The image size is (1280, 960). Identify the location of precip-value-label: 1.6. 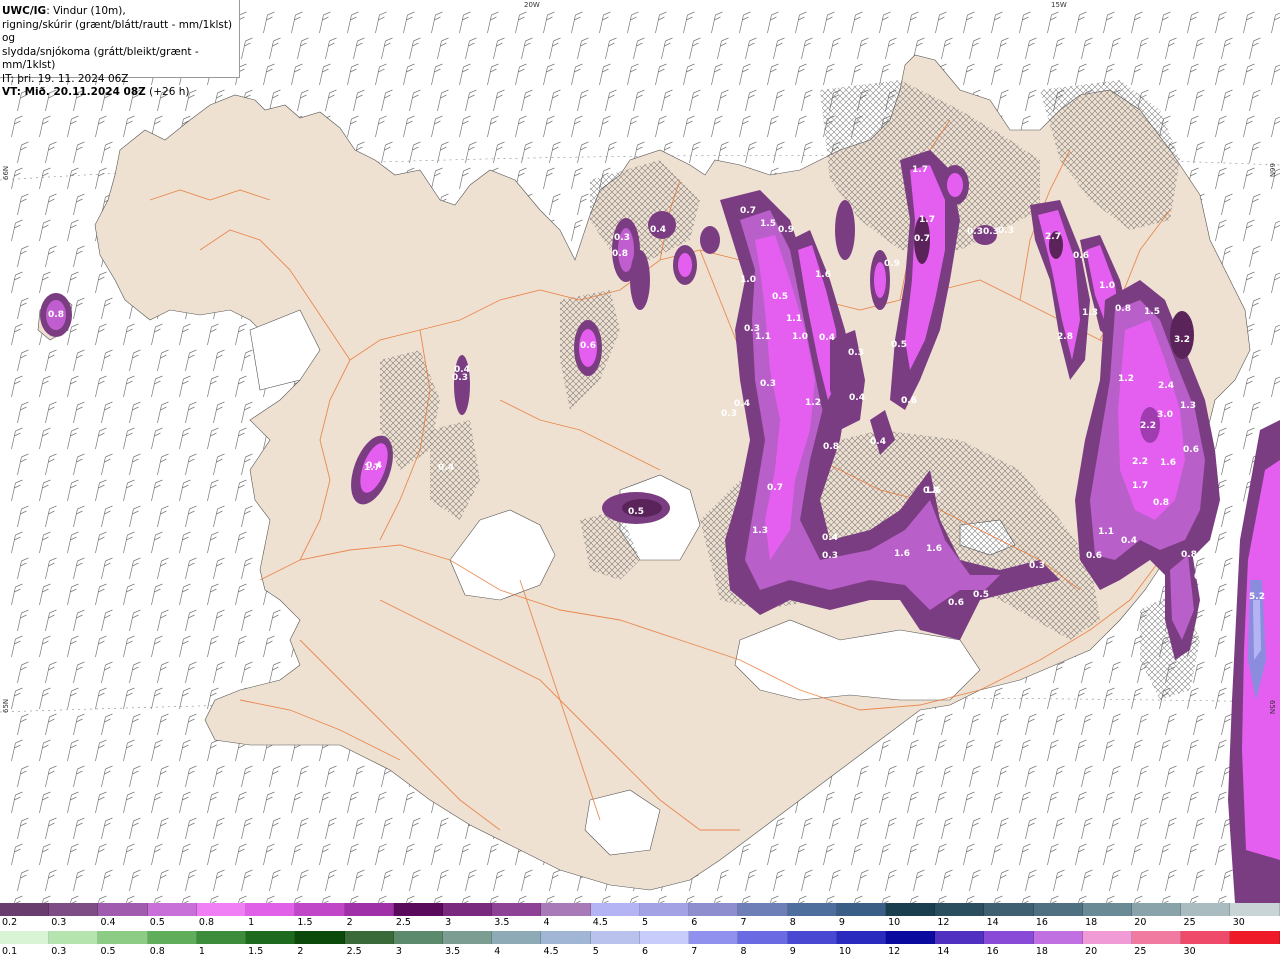
(823, 275).